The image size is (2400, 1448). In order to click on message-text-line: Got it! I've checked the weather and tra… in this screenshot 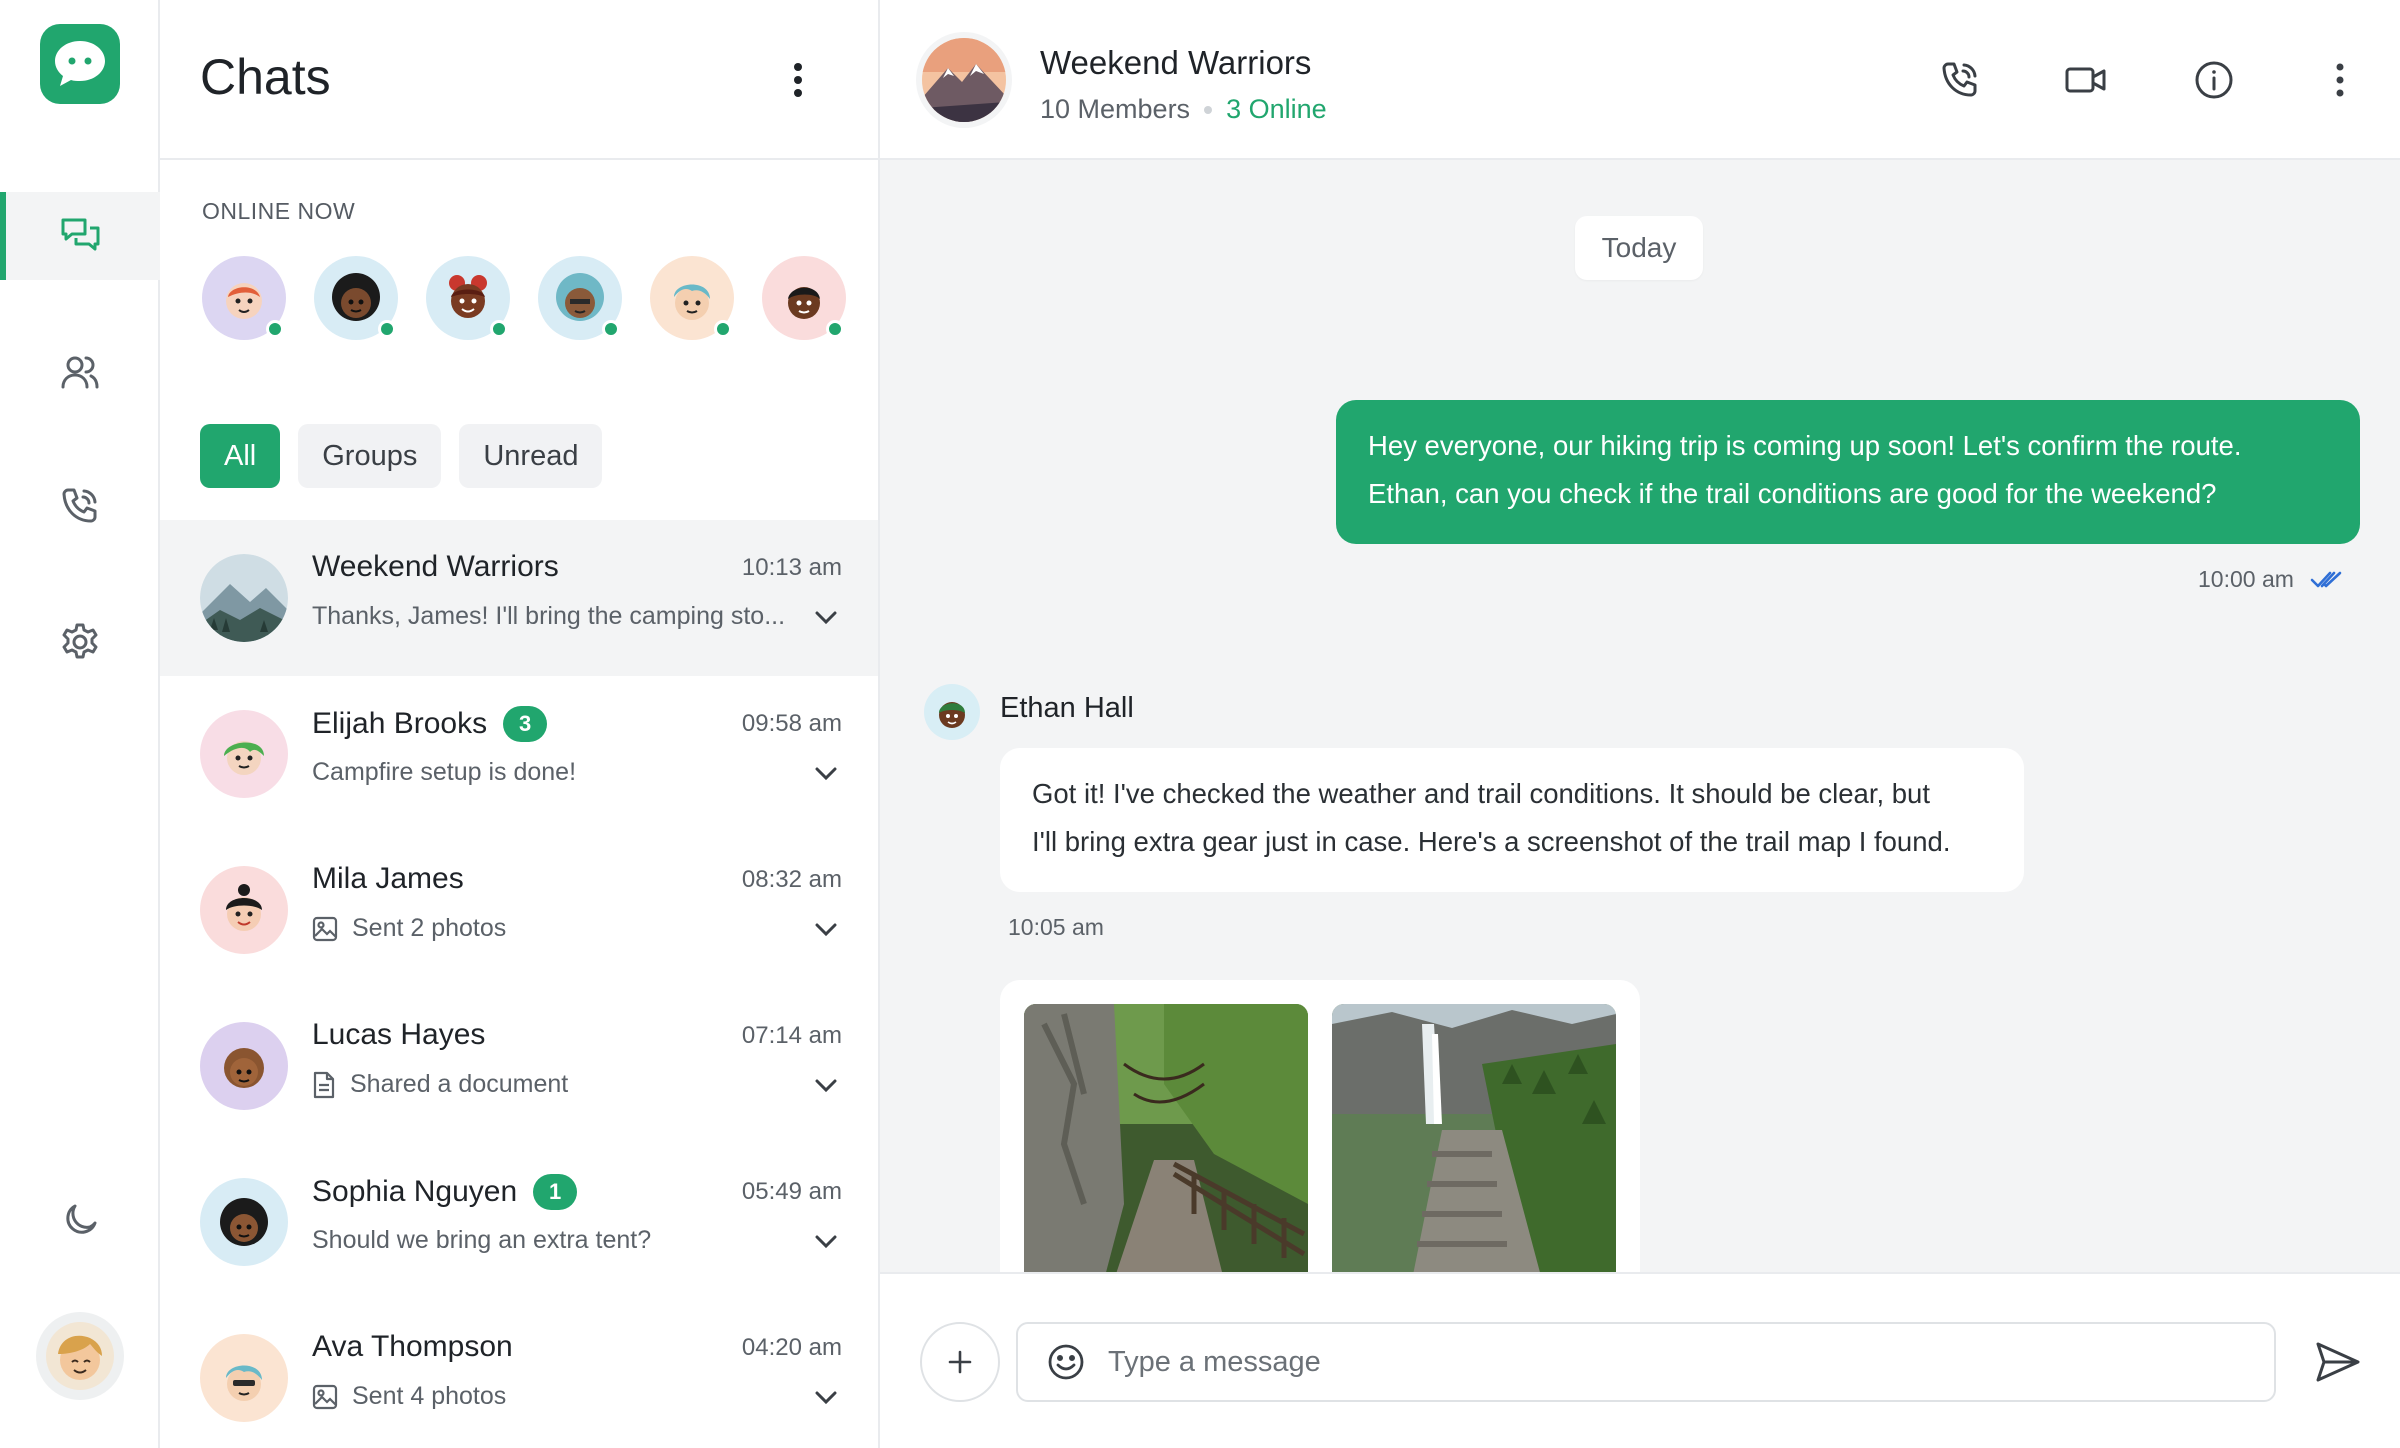, I will do `click(1481, 793)`.